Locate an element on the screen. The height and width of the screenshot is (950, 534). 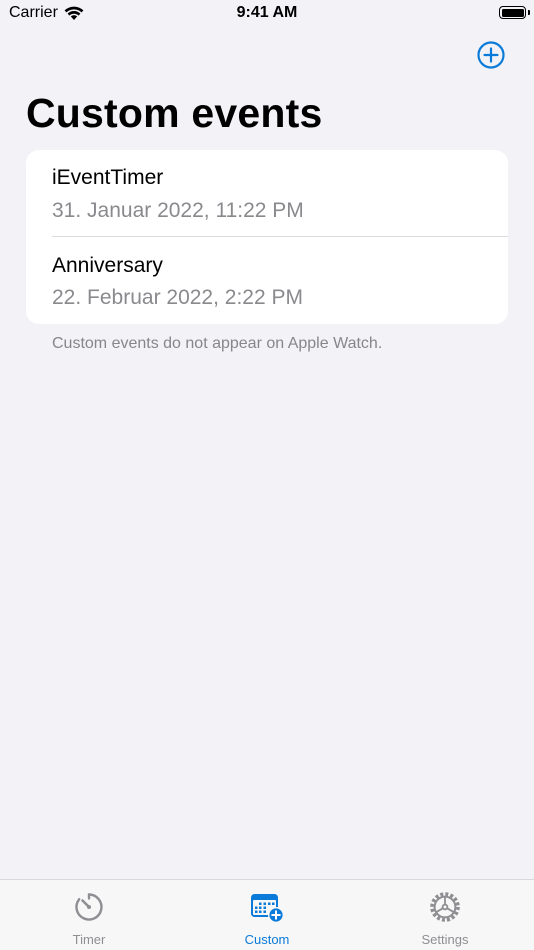
event-name: iEventTimer is located at coordinates (108, 177).